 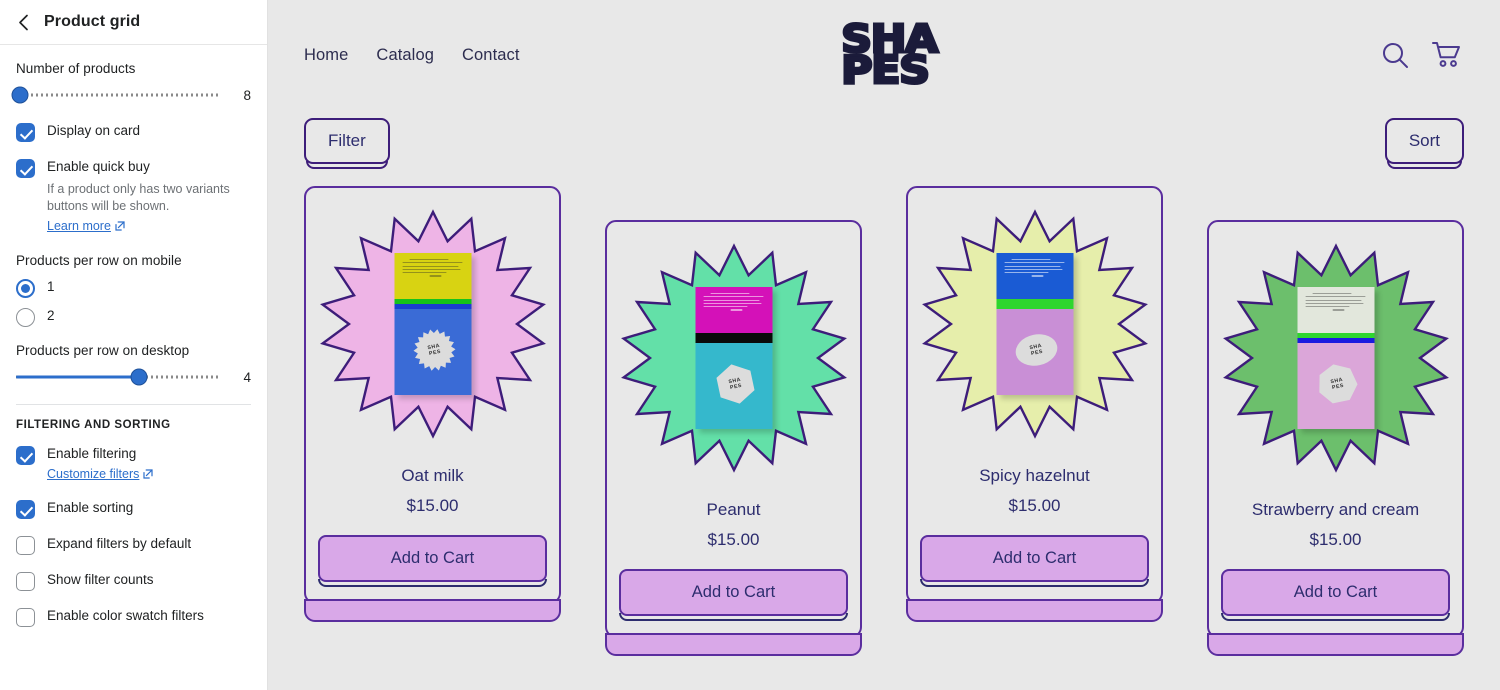 I want to click on slider-ticks, so click(x=118, y=95).